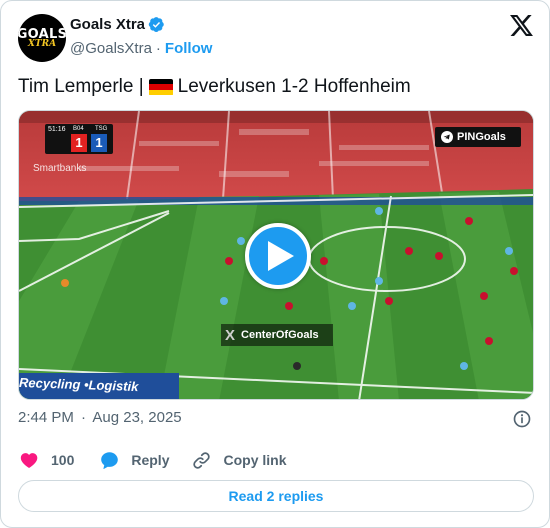 This screenshot has height=528, width=550. I want to click on author-name-row: Goals Xtra, so click(117, 24).